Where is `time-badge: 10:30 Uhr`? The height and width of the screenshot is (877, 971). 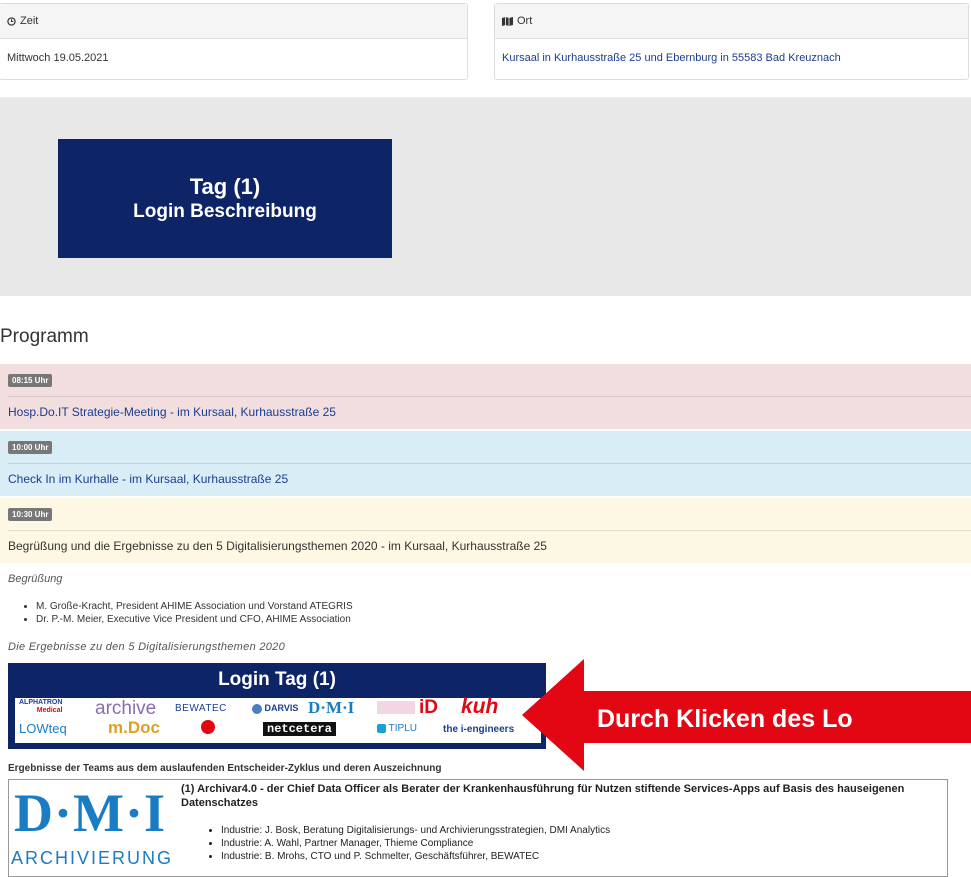 time-badge: 10:30 Uhr is located at coordinates (30, 514).